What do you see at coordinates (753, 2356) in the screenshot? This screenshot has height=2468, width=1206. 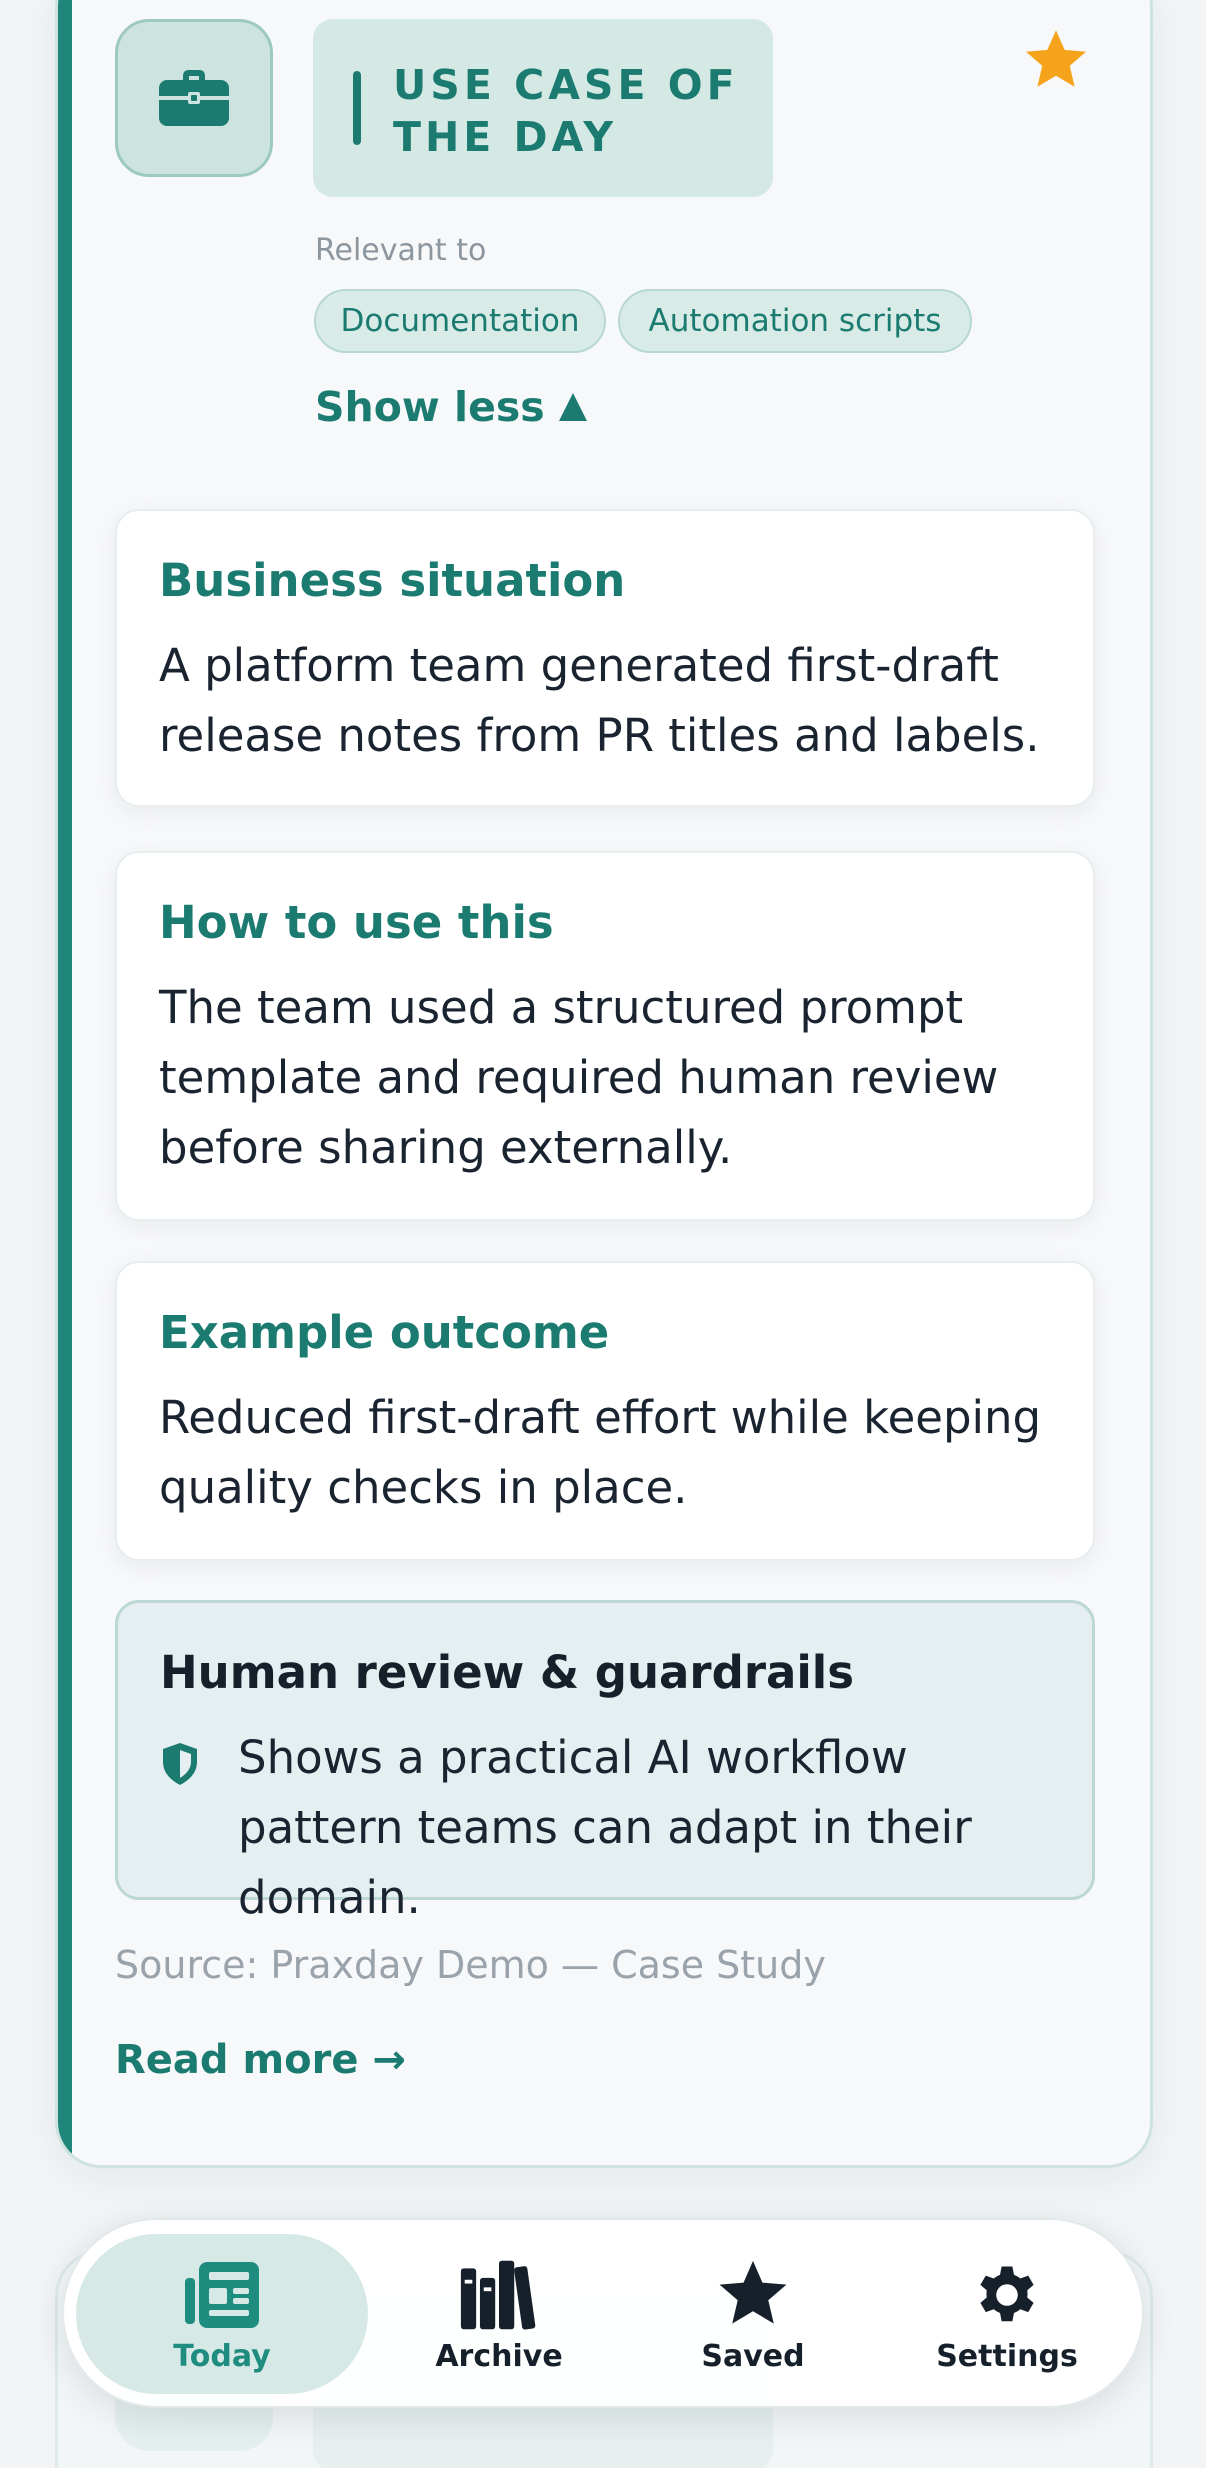 I see `tab-label: Saved` at bounding box center [753, 2356].